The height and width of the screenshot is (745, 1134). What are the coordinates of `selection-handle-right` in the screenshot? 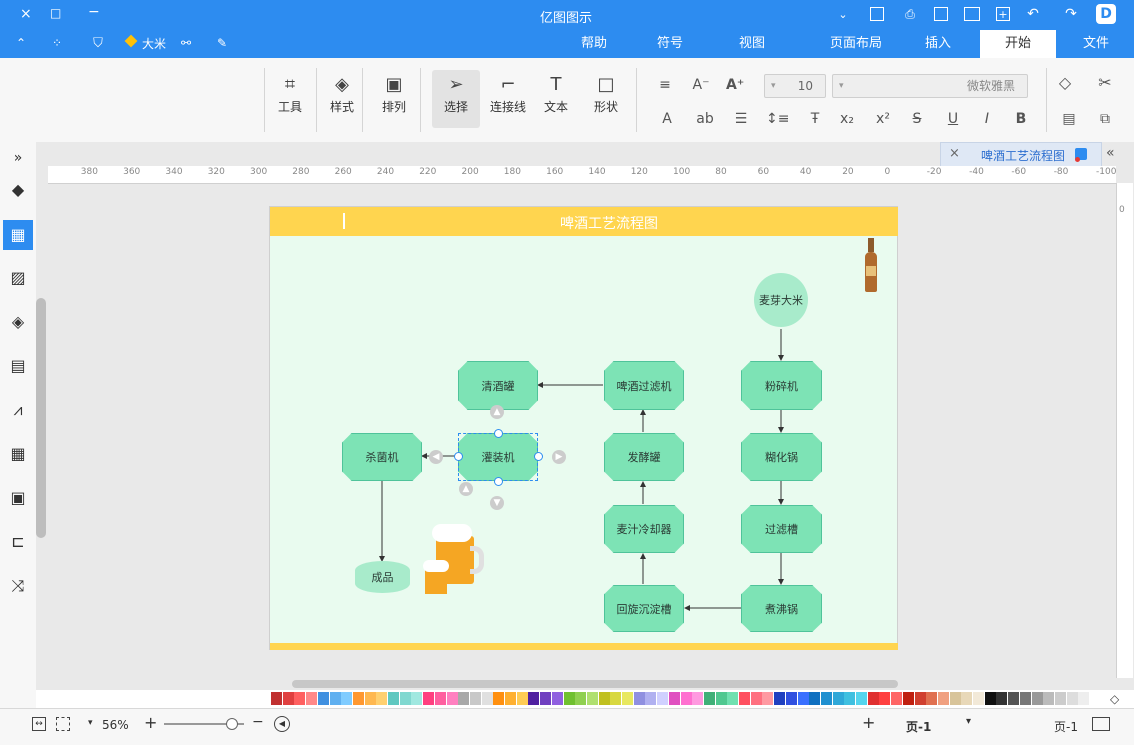 It's located at (538, 456).